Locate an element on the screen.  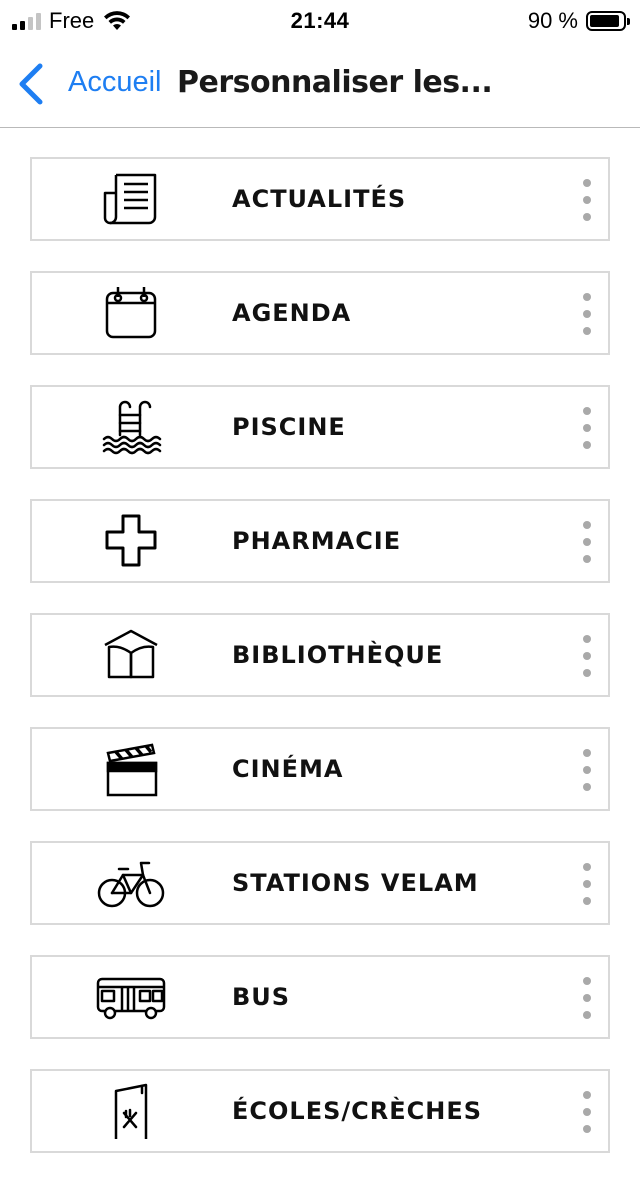
list-item-bibliotheque: BIBLIOTHÈQUE is located at coordinates (320, 655).